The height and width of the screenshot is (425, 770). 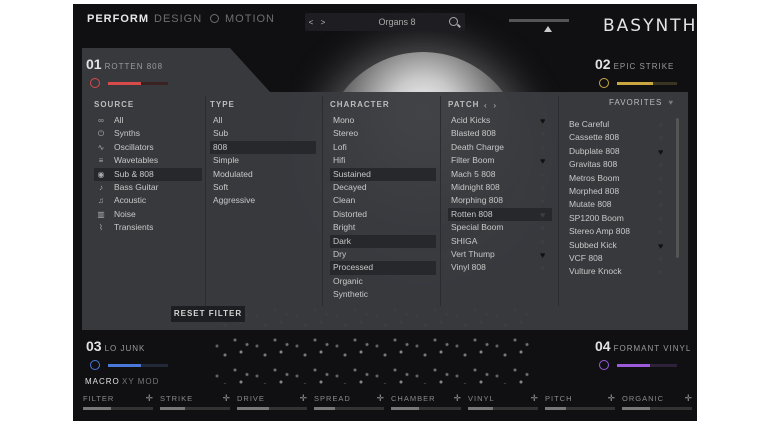 What do you see at coordinates (500, 241) in the screenshot?
I see `patch-item: SHIGA ♥` at bounding box center [500, 241].